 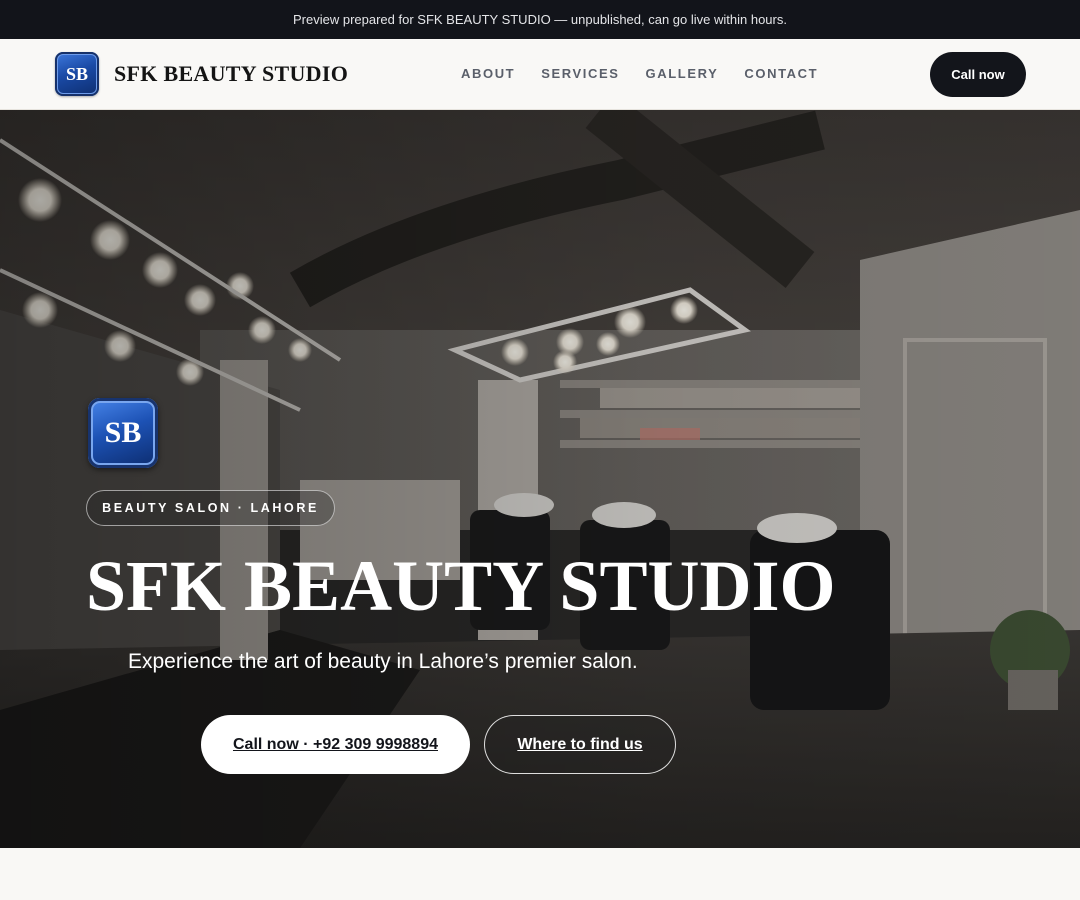 What do you see at coordinates (335, 744) in the screenshot?
I see `call-phone-button: Call now · +92 309 9998894` at bounding box center [335, 744].